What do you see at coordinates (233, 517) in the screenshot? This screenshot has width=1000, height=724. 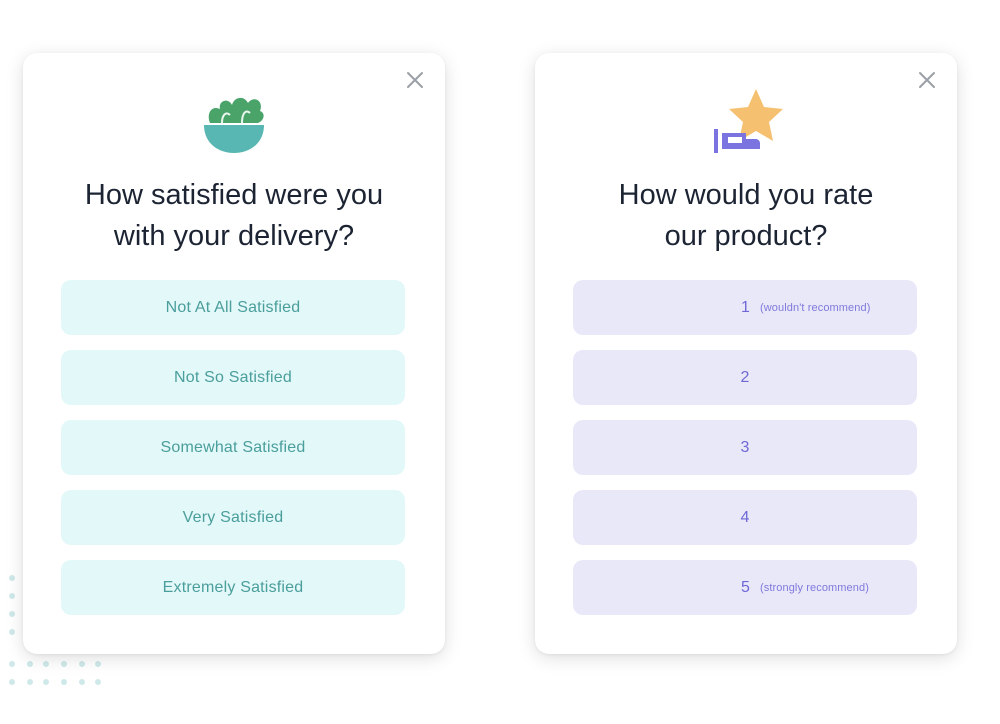 I see `option-very-satisfied: Very Satisfied` at bounding box center [233, 517].